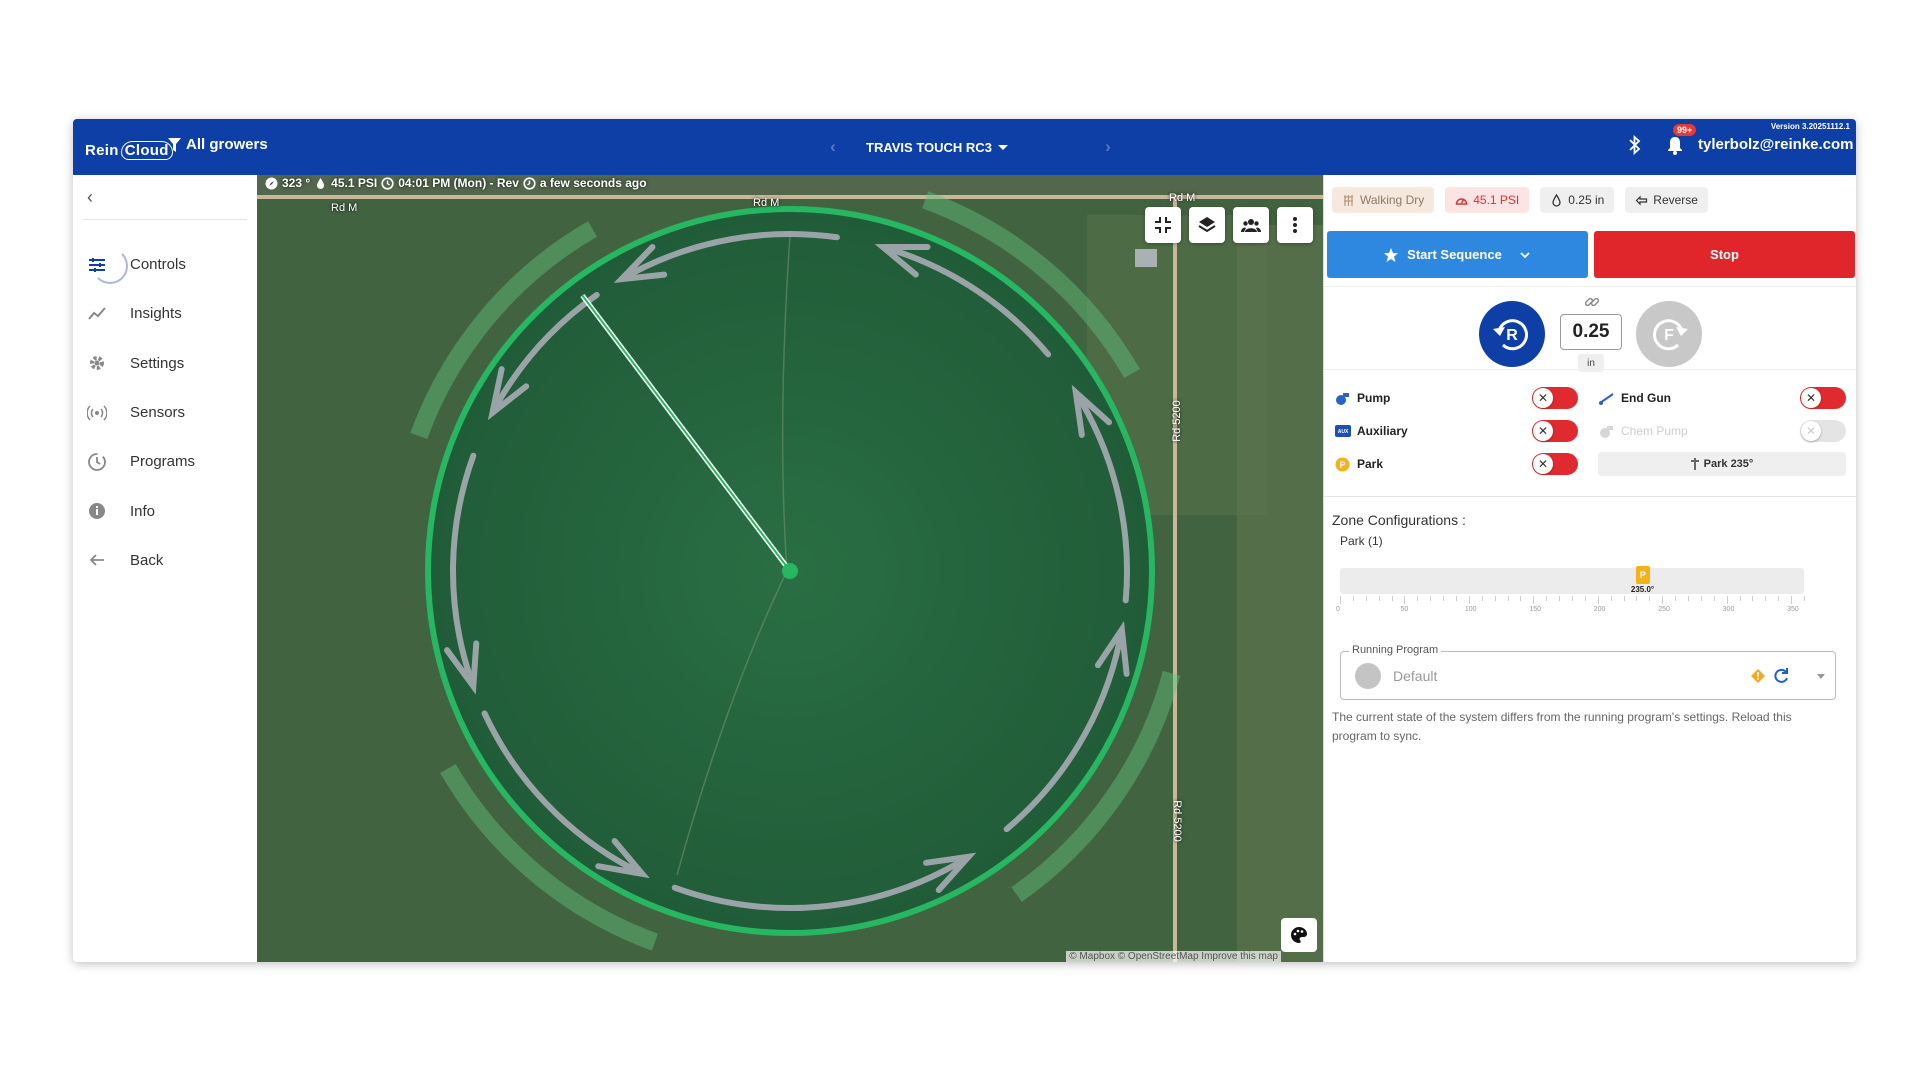  What do you see at coordinates (790, 571) in the screenshot?
I see `pivot-center` at bounding box center [790, 571].